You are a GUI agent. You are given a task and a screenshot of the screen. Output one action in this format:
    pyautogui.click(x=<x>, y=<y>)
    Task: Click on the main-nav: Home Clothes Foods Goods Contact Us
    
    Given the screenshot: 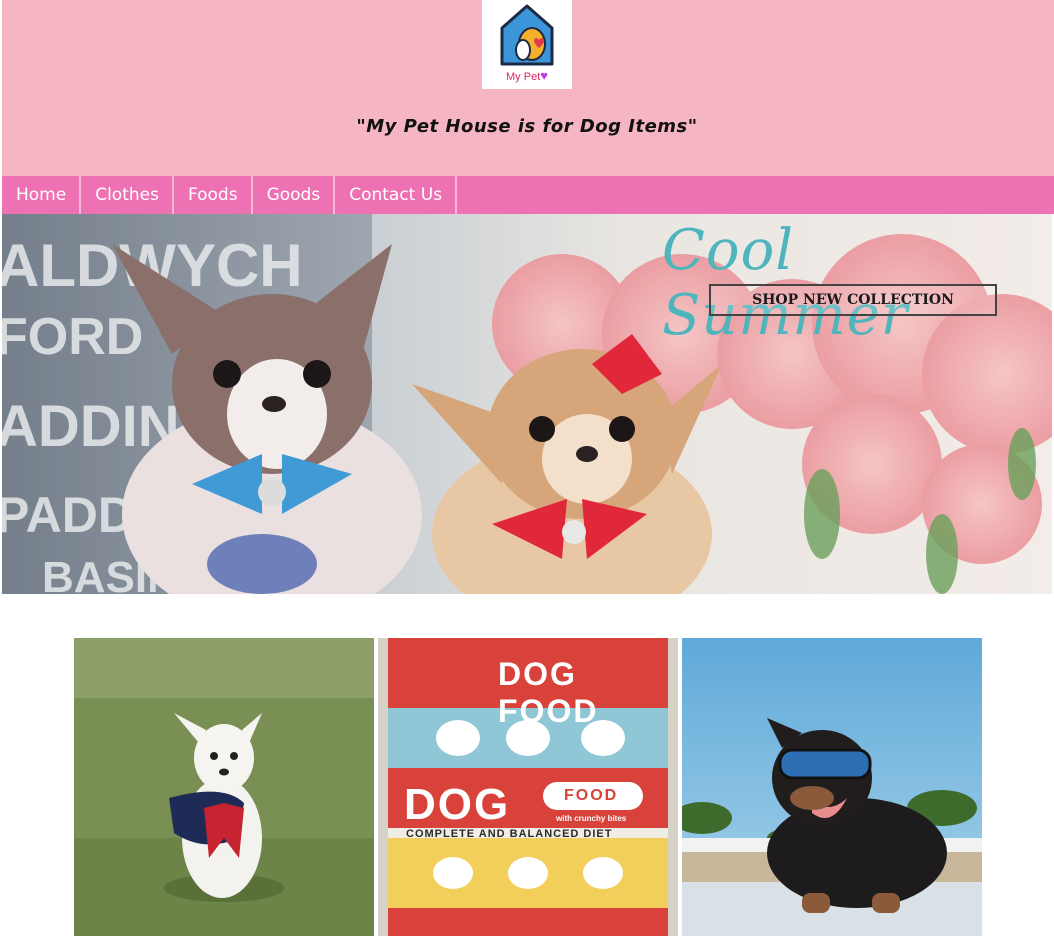 What is the action you would take?
    pyautogui.click(x=528, y=195)
    